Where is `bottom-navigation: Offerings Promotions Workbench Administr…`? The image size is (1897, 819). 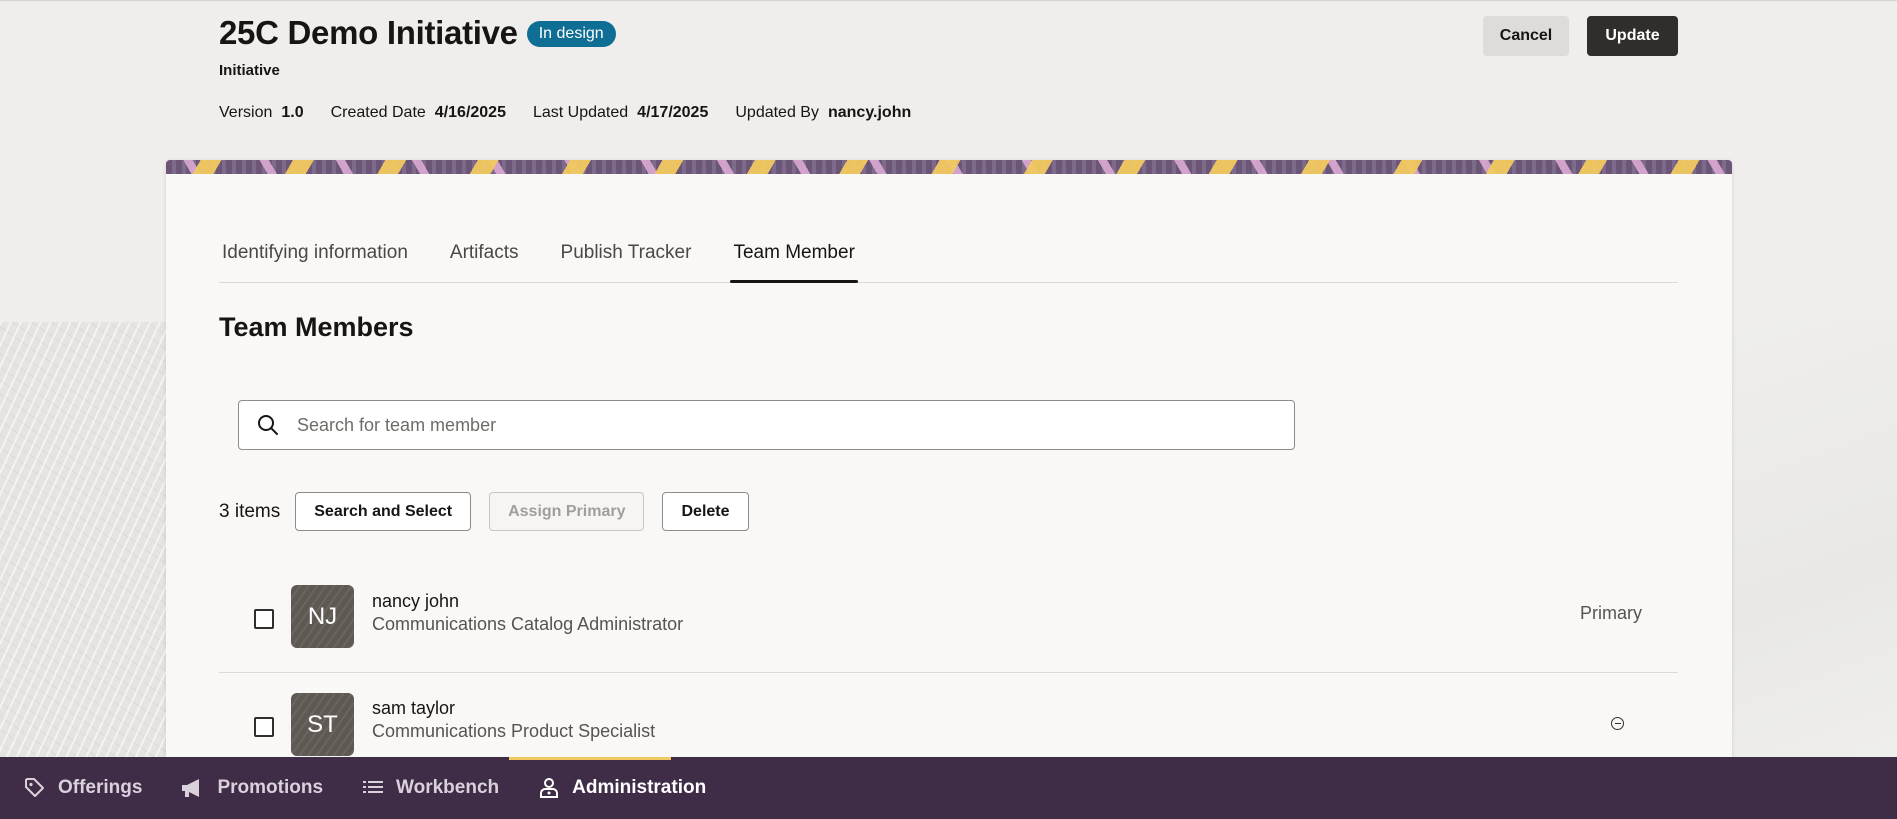 bottom-navigation: Offerings Promotions Workbench Administr… is located at coordinates (948, 788).